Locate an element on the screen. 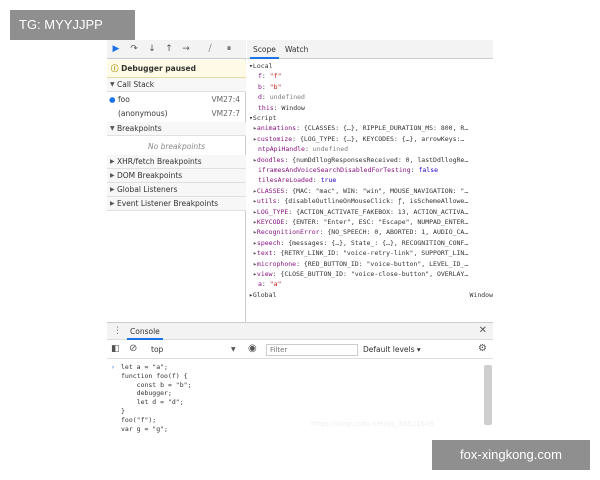  tab-scope: Scope is located at coordinates (264, 49).